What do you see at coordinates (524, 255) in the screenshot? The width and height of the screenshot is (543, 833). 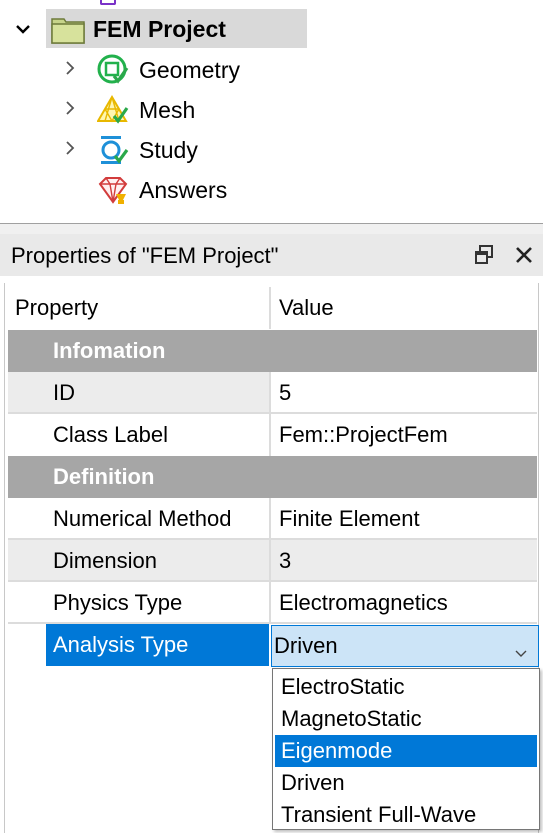 I see `close-icon` at bounding box center [524, 255].